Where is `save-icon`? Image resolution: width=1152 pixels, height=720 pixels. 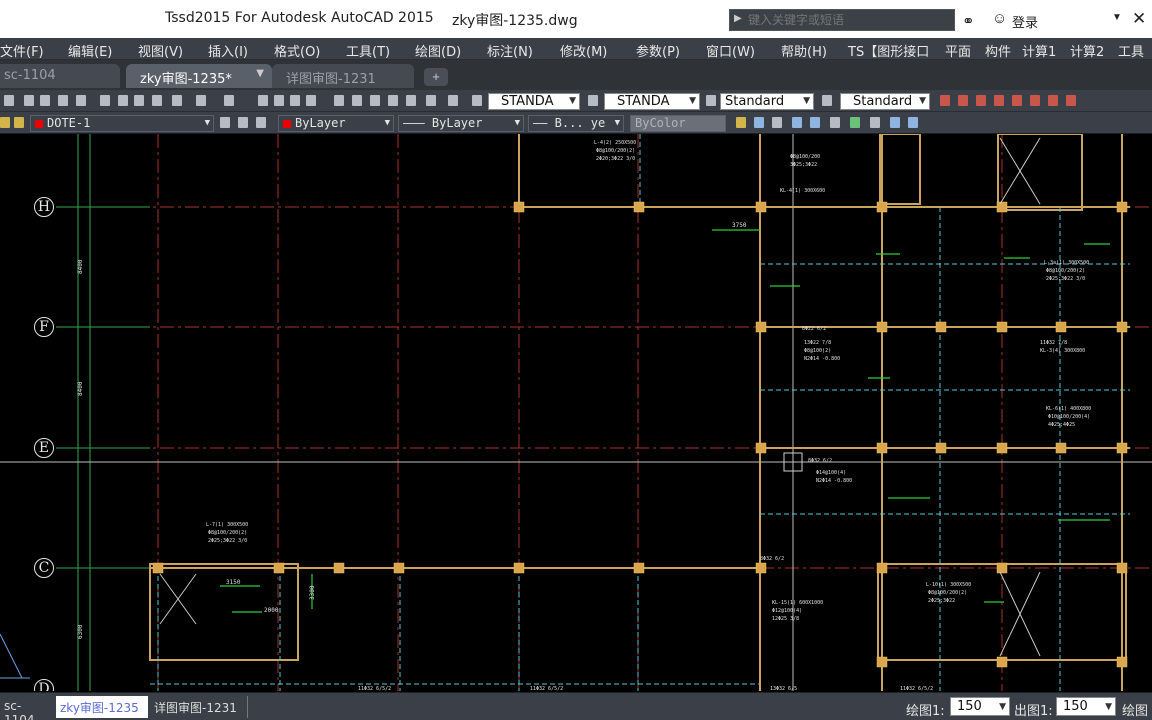
save-icon is located at coordinates (45, 100).